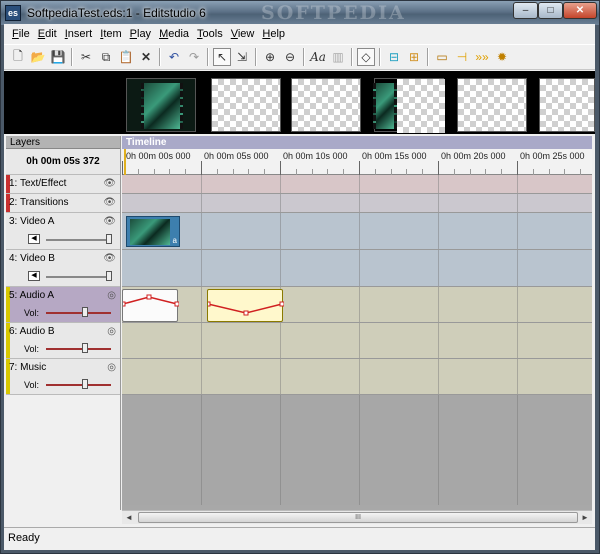  Describe the element at coordinates (482, 57) in the screenshot. I see `arrows-icon: »»` at that location.